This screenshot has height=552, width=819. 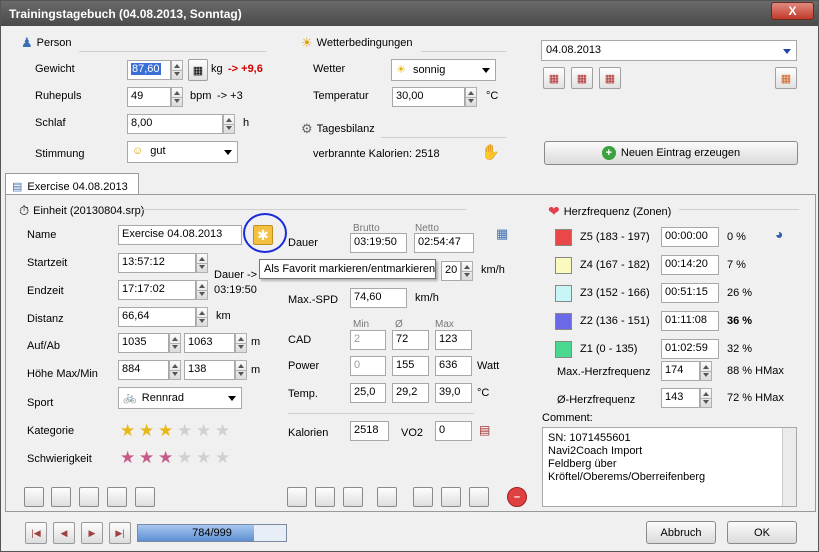 What do you see at coordinates (157, 290) in the screenshot?
I see `end-input: 17:17:02` at bounding box center [157, 290].